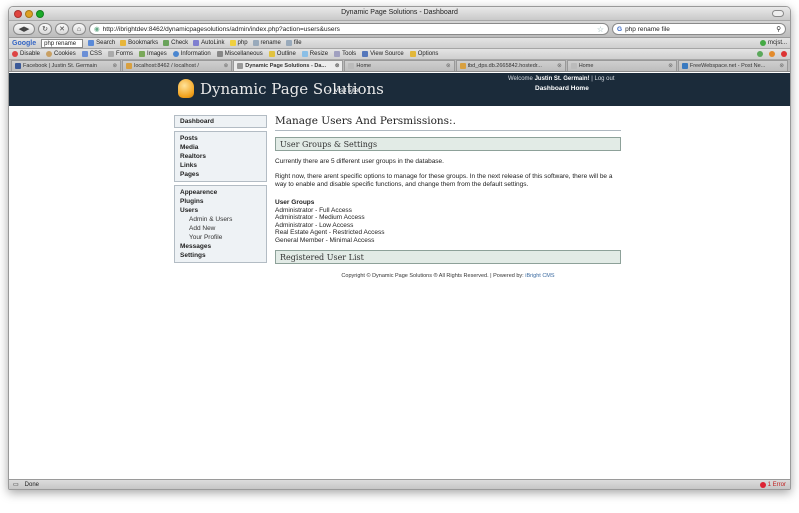 The height and width of the screenshot is (513, 799). What do you see at coordinates (255, 43) in the screenshot?
I see `page-icon` at bounding box center [255, 43].